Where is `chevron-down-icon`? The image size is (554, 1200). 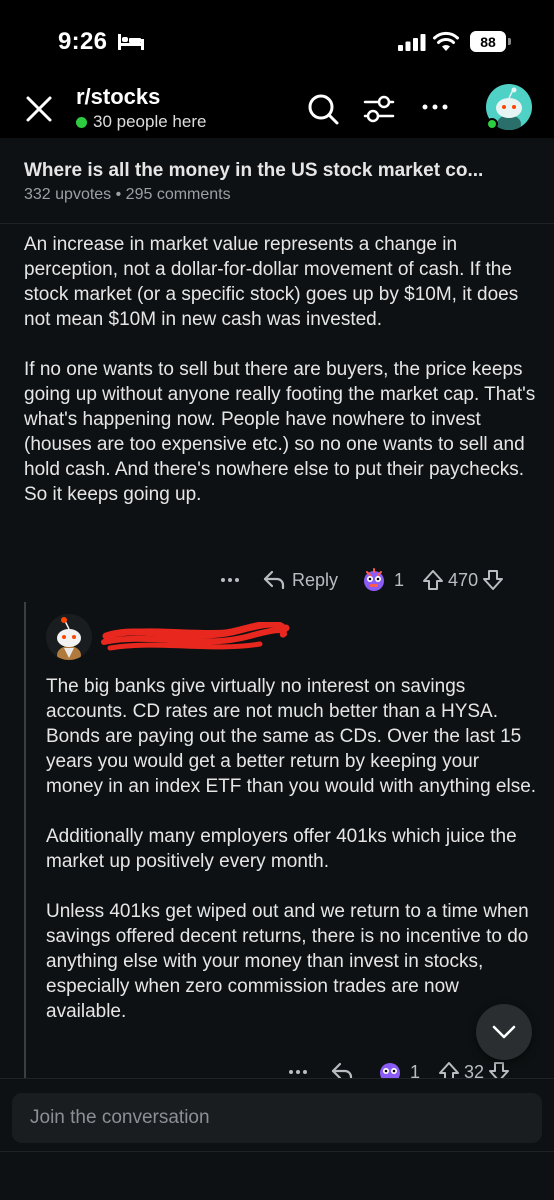 chevron-down-icon is located at coordinates (504, 1032).